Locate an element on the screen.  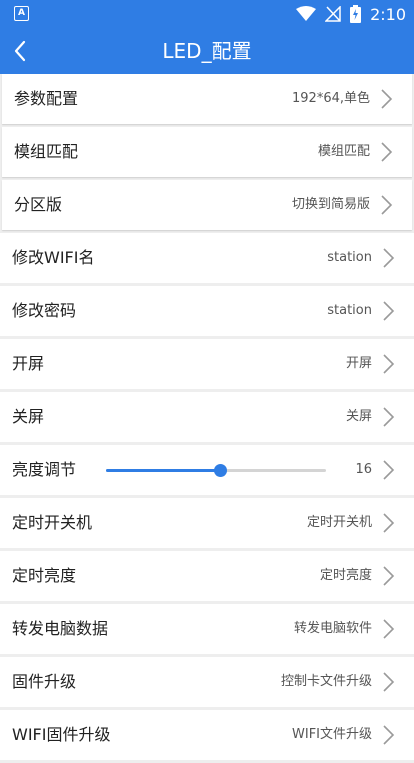
setting-value: 定时亮度 is located at coordinates (345, 575).